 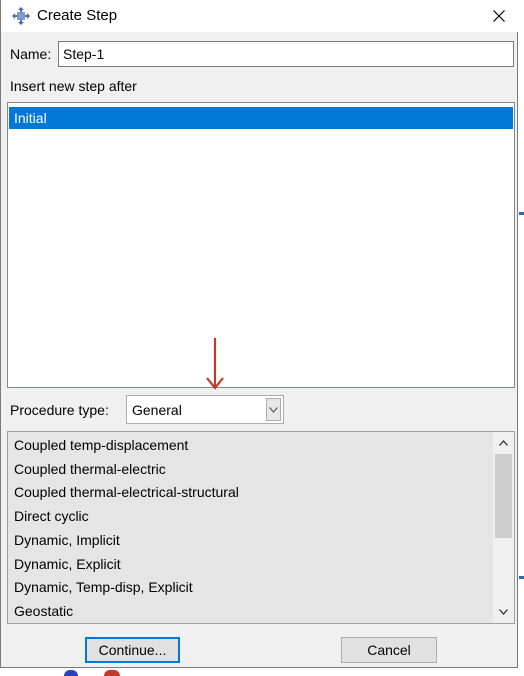 What do you see at coordinates (157, 410) in the screenshot?
I see `procedure-type-value: General` at bounding box center [157, 410].